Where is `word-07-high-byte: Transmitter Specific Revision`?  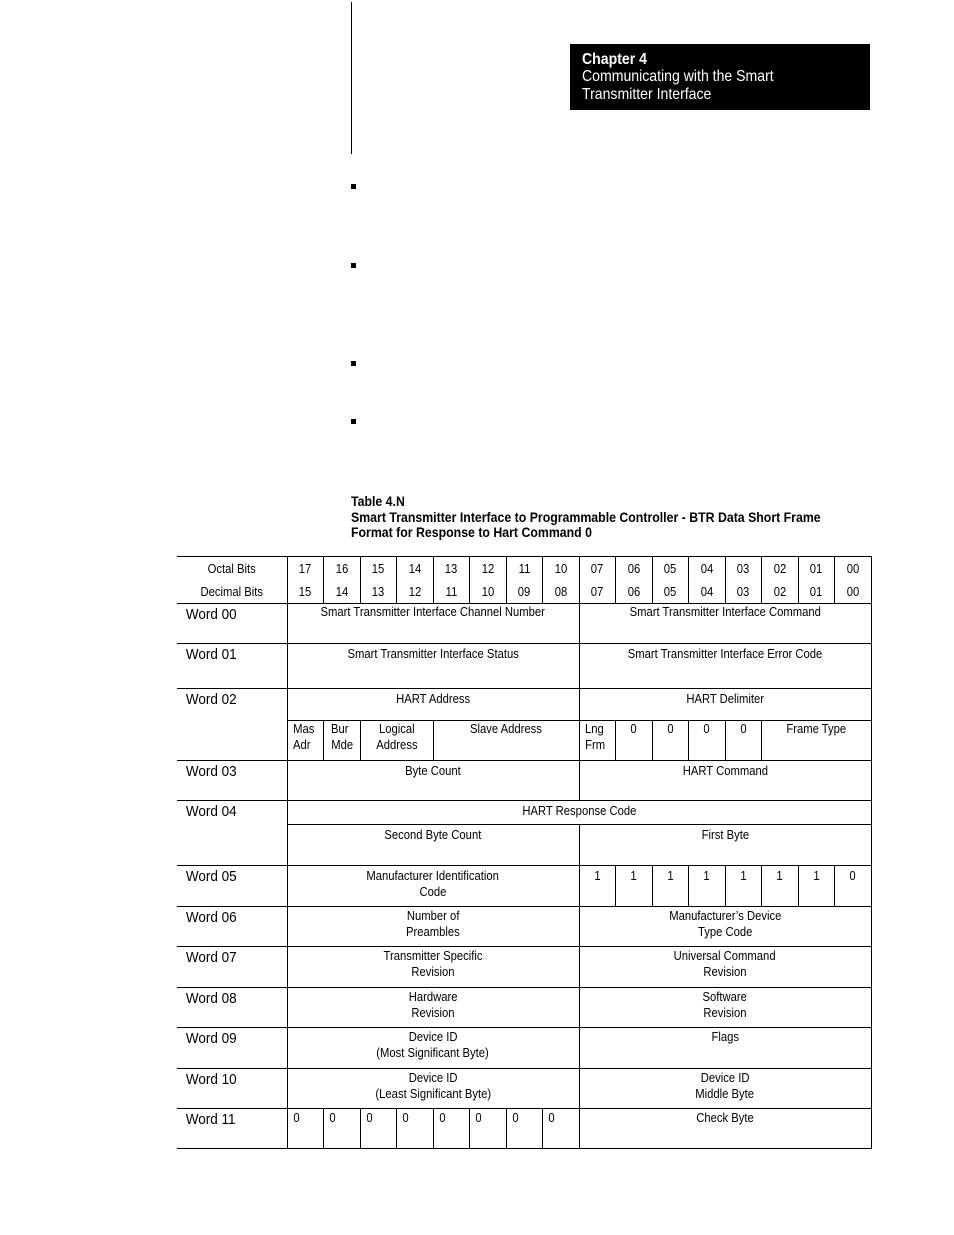
word-07-high-byte: Transmitter Specific Revision is located at coordinates (433, 967).